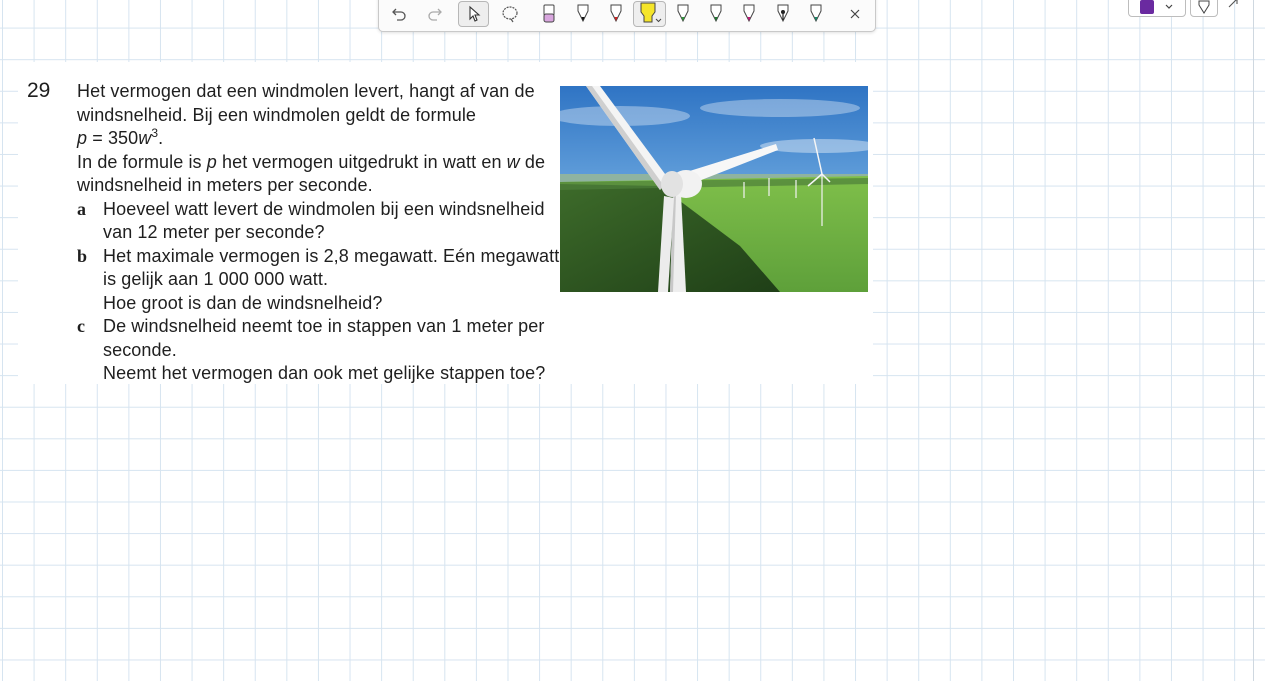 The width and height of the screenshot is (1265, 681). I want to click on formula: p = 350w3., so click(120, 137).